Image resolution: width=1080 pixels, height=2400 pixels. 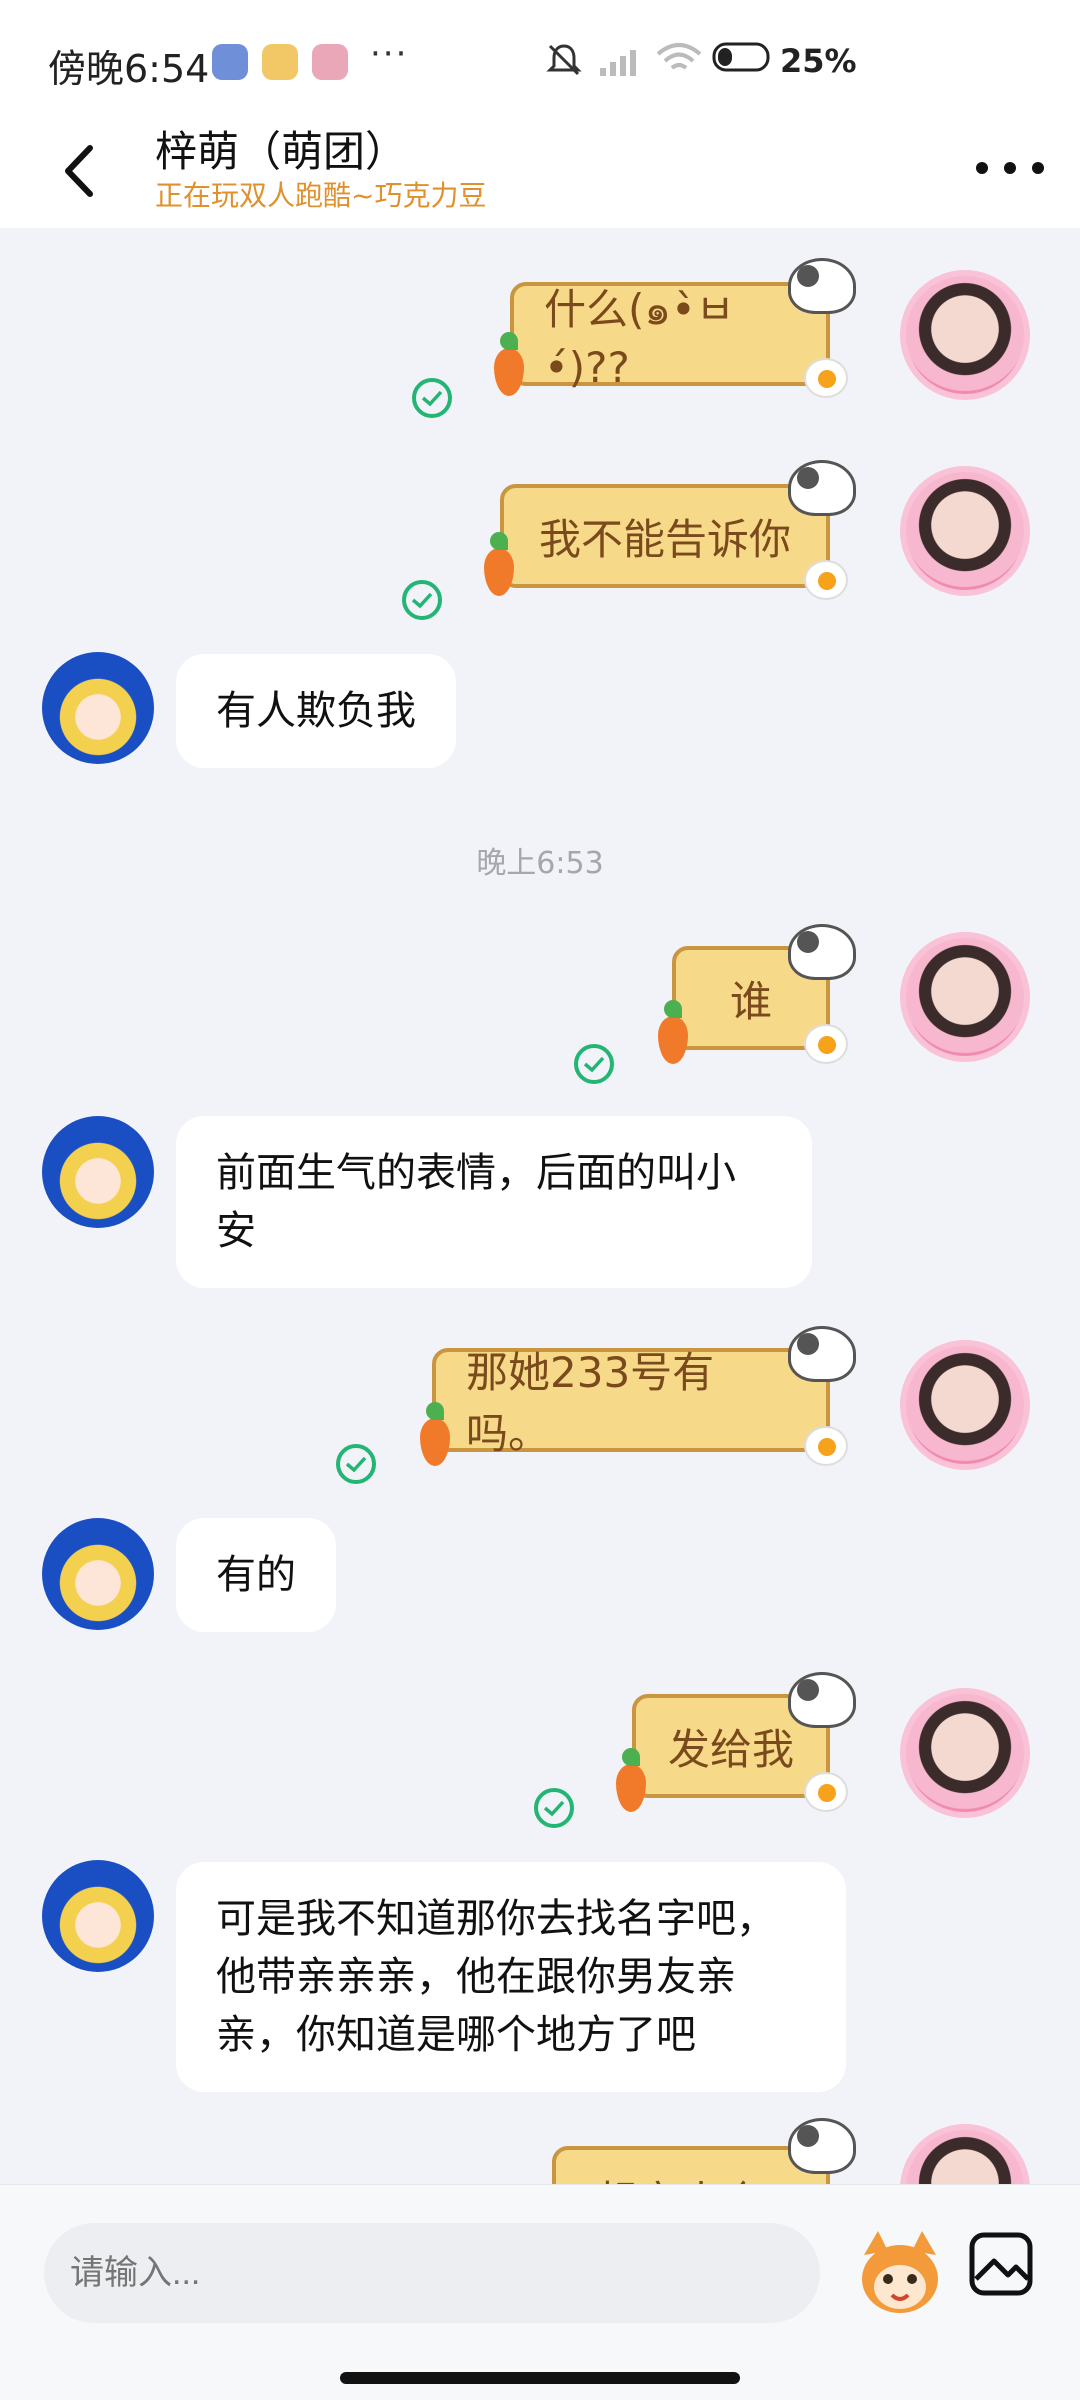 I want to click on status-time: 傍晚6:54, so click(x=129, y=69).